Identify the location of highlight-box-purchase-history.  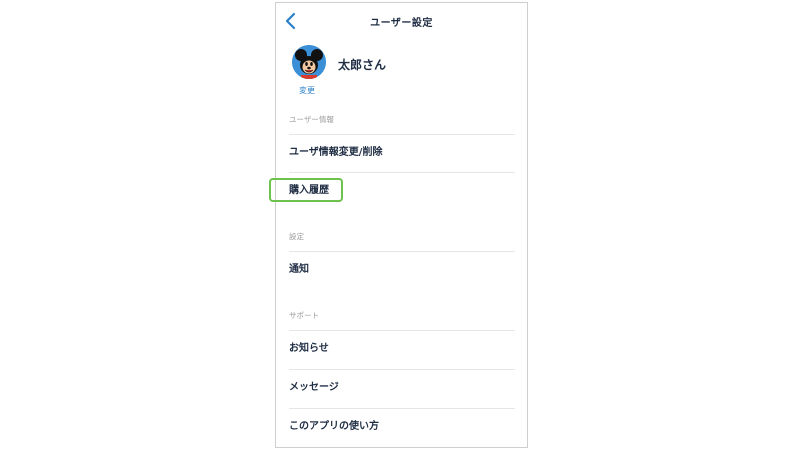
(306, 190).